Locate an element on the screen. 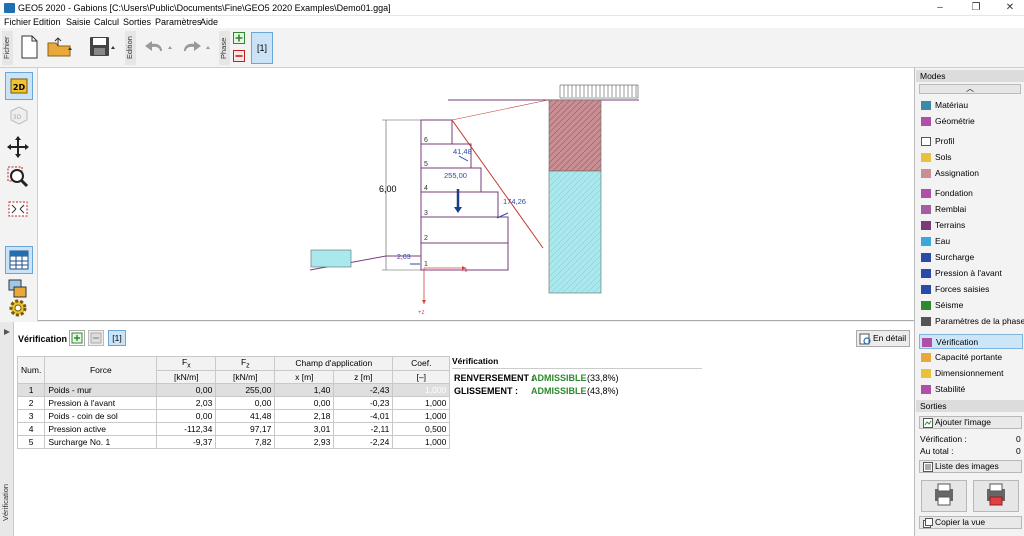 The image size is (1024, 536). open-folder-icon is located at coordinates (60, 47).